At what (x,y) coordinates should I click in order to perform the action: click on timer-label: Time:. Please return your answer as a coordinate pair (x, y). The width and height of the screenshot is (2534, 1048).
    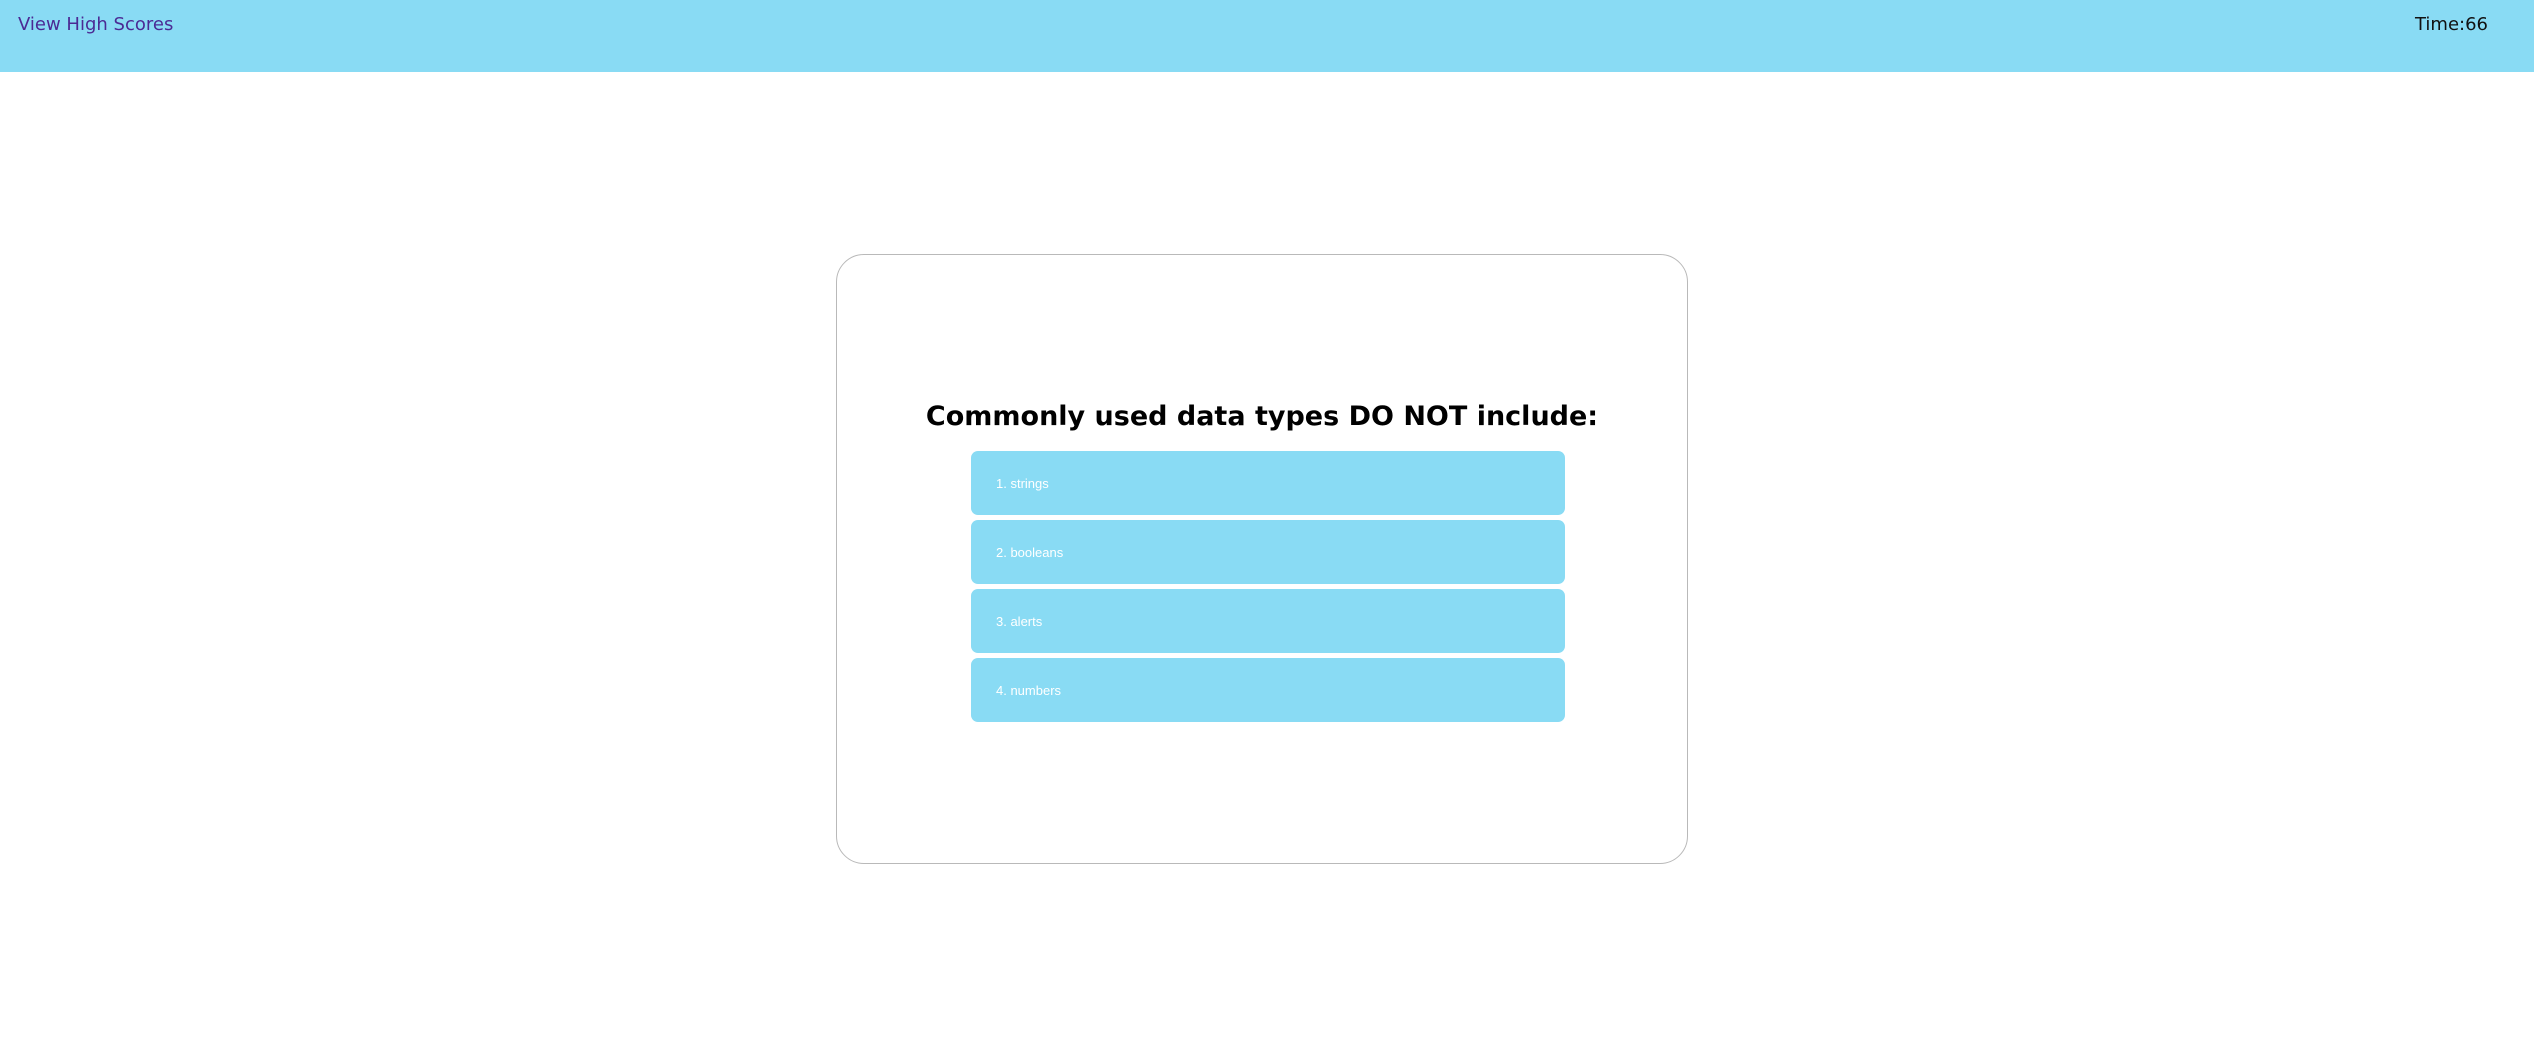
    Looking at the image, I should click on (2440, 24).